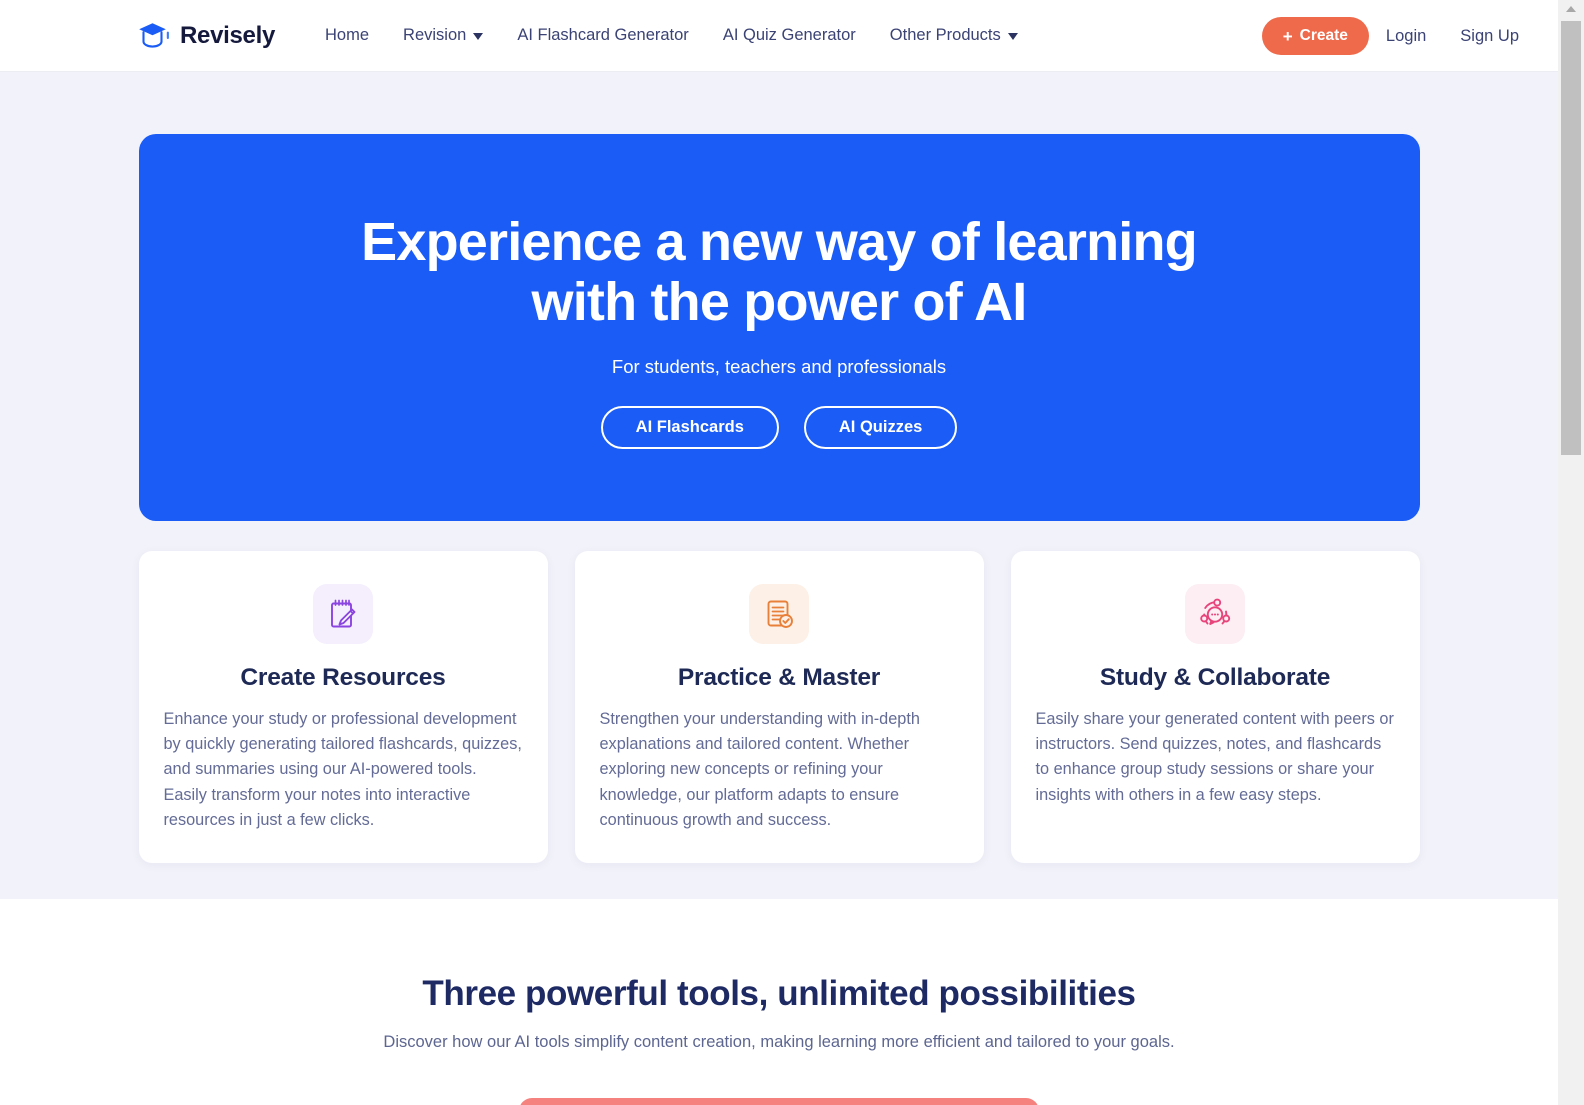 The image size is (1584, 1105). I want to click on ai-quizzes-button: AI Quizzes, so click(880, 427).